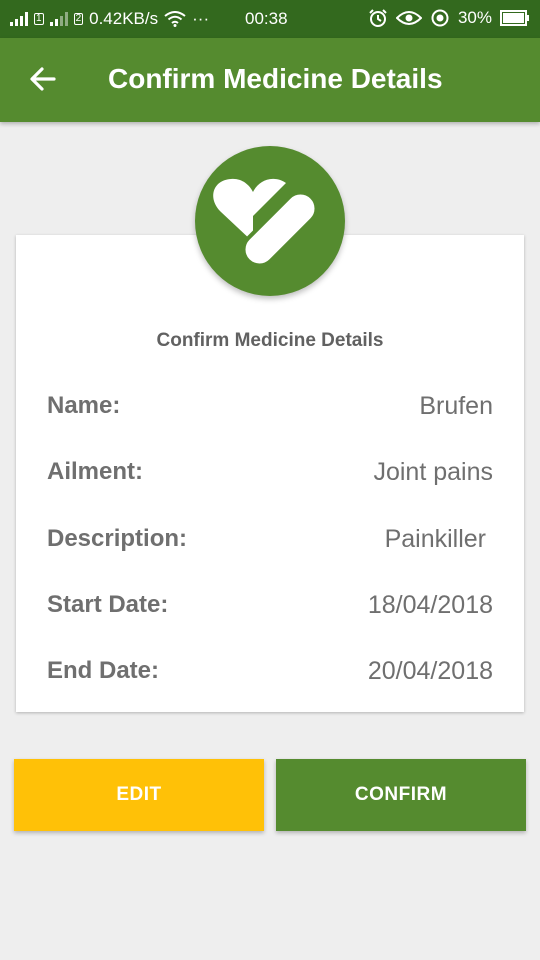  What do you see at coordinates (433, 472) in the screenshot?
I see `ailment-value: Joint pains` at bounding box center [433, 472].